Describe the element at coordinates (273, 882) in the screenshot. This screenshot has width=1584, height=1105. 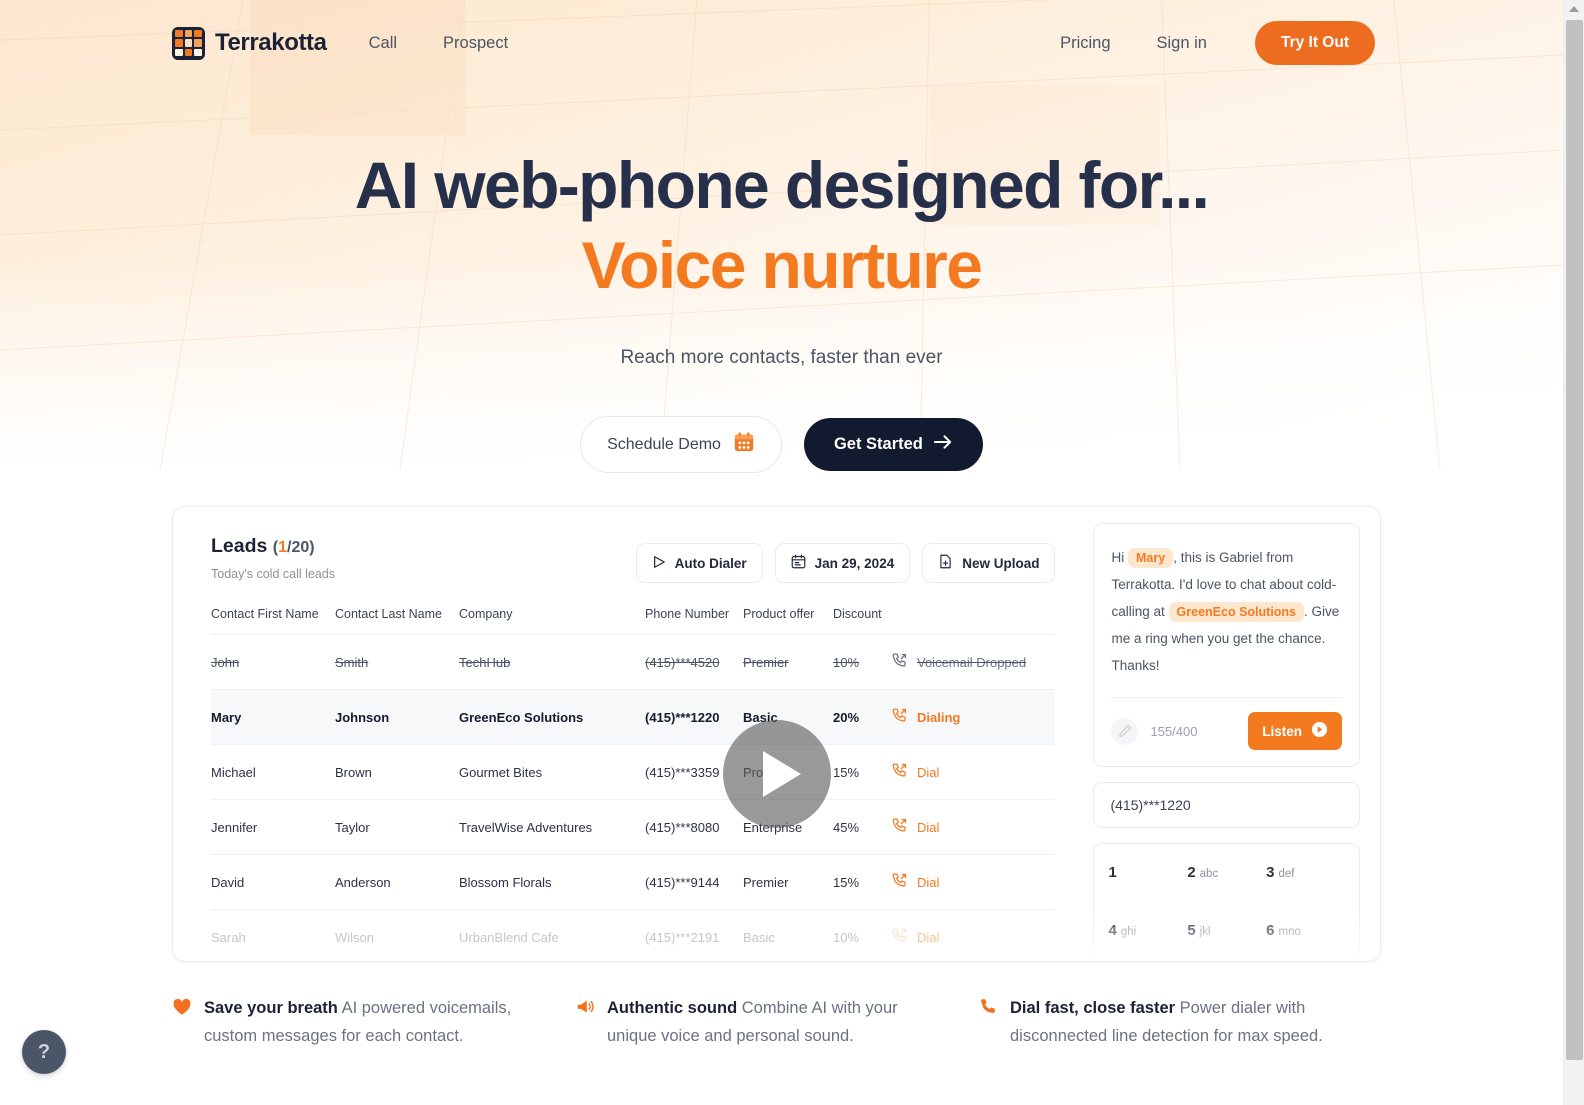
I see `cell-first-name: David` at that location.